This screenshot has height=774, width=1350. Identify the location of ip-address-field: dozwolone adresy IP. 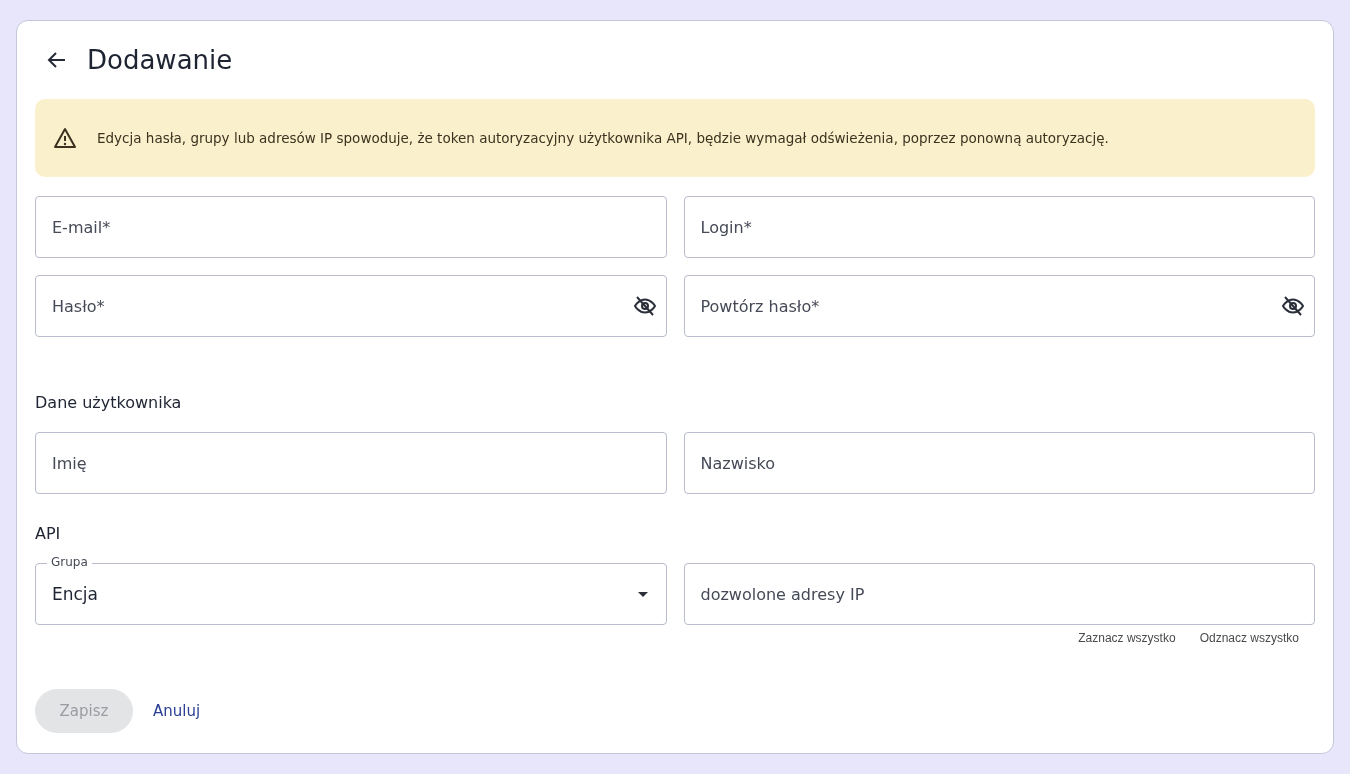
(999, 594).